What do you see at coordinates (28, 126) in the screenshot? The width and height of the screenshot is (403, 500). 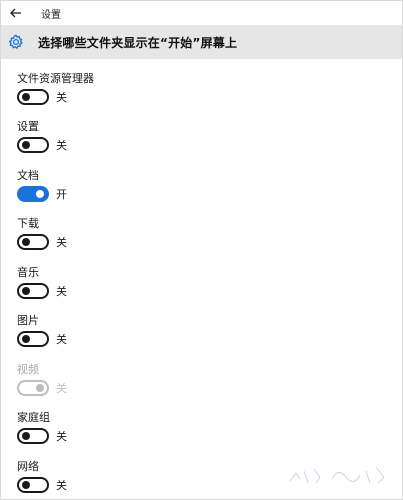 I see `setting-label: 设置` at bounding box center [28, 126].